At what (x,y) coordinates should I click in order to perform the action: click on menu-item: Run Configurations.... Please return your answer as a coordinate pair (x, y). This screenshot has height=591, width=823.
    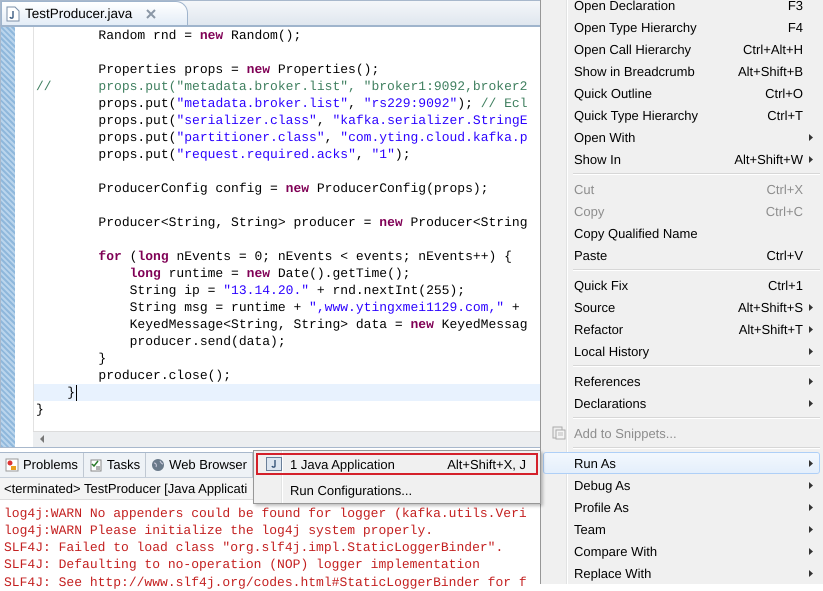
    Looking at the image, I should click on (397, 490).